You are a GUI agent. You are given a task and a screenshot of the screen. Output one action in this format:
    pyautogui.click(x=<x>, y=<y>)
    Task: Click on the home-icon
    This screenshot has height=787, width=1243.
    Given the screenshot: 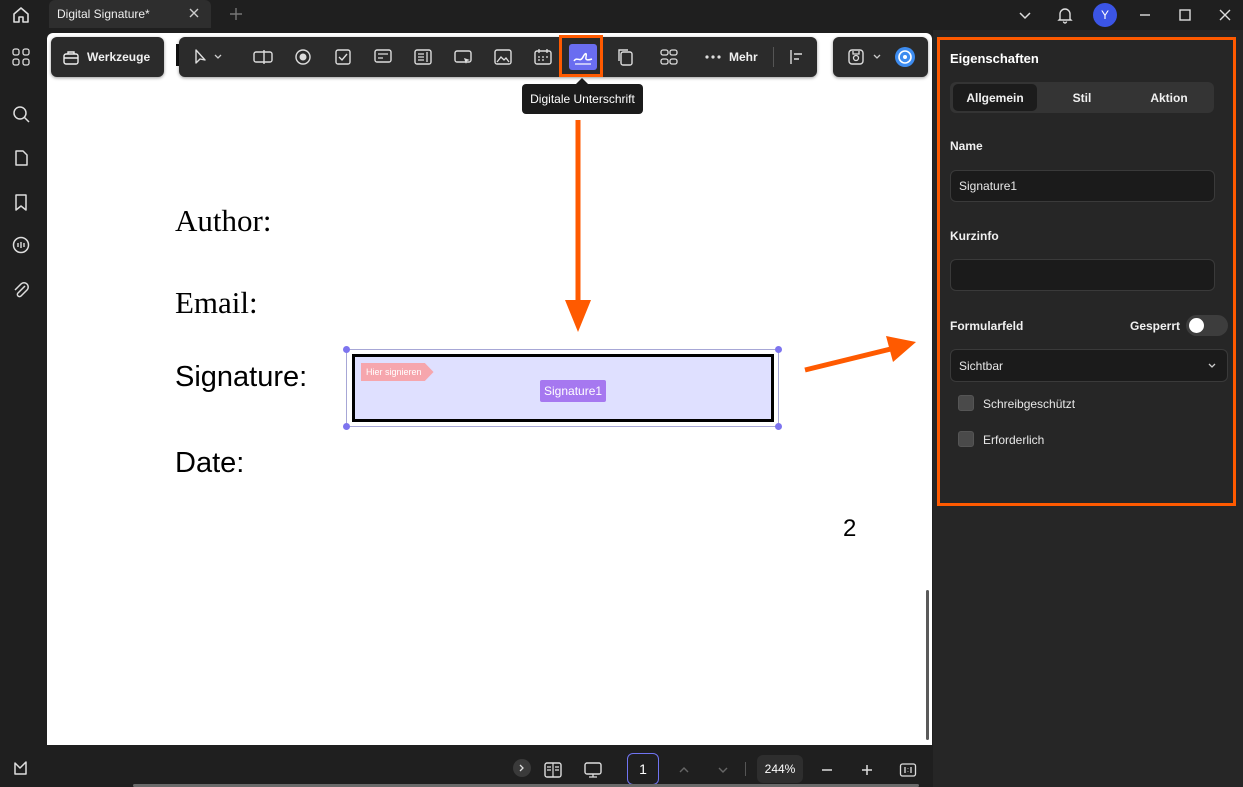 What is the action you would take?
    pyautogui.click(x=21, y=15)
    